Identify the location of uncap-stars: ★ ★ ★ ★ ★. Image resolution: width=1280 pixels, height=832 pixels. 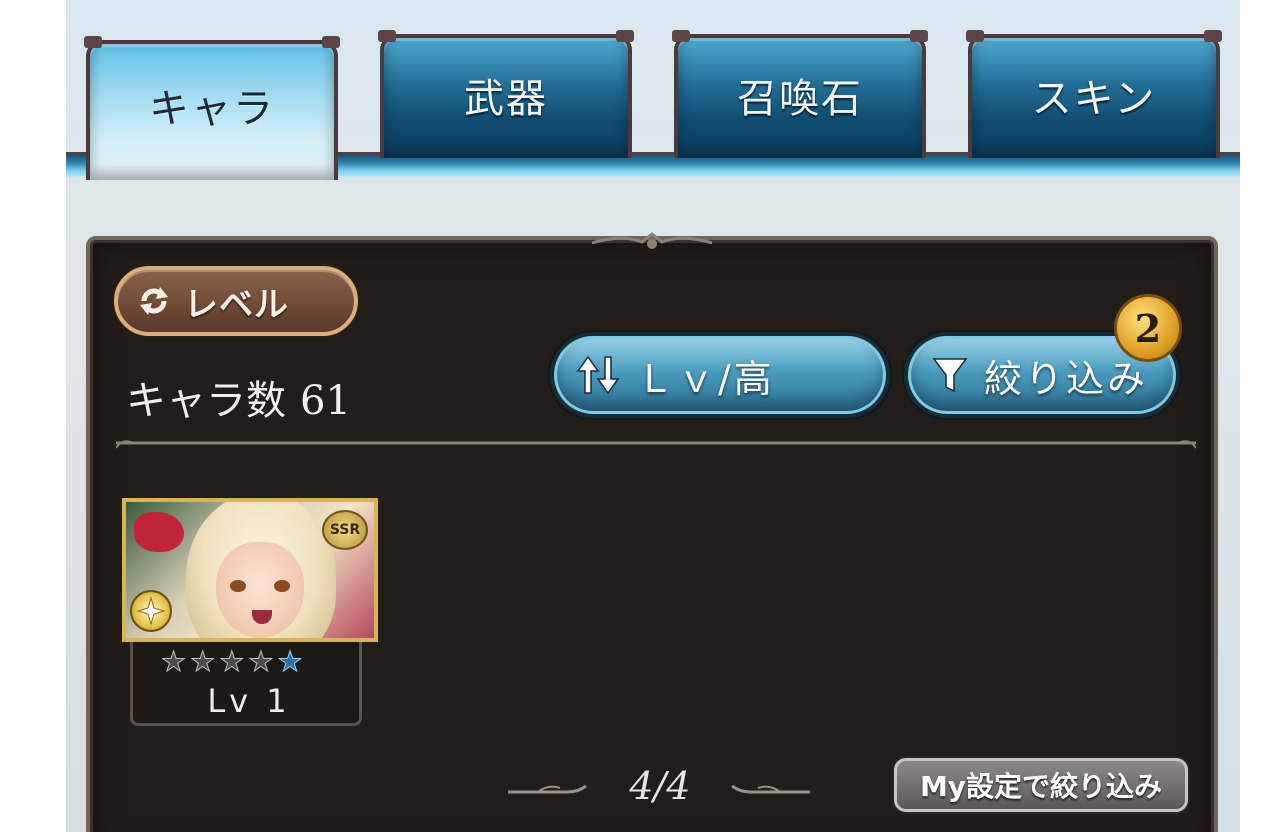
(231, 661).